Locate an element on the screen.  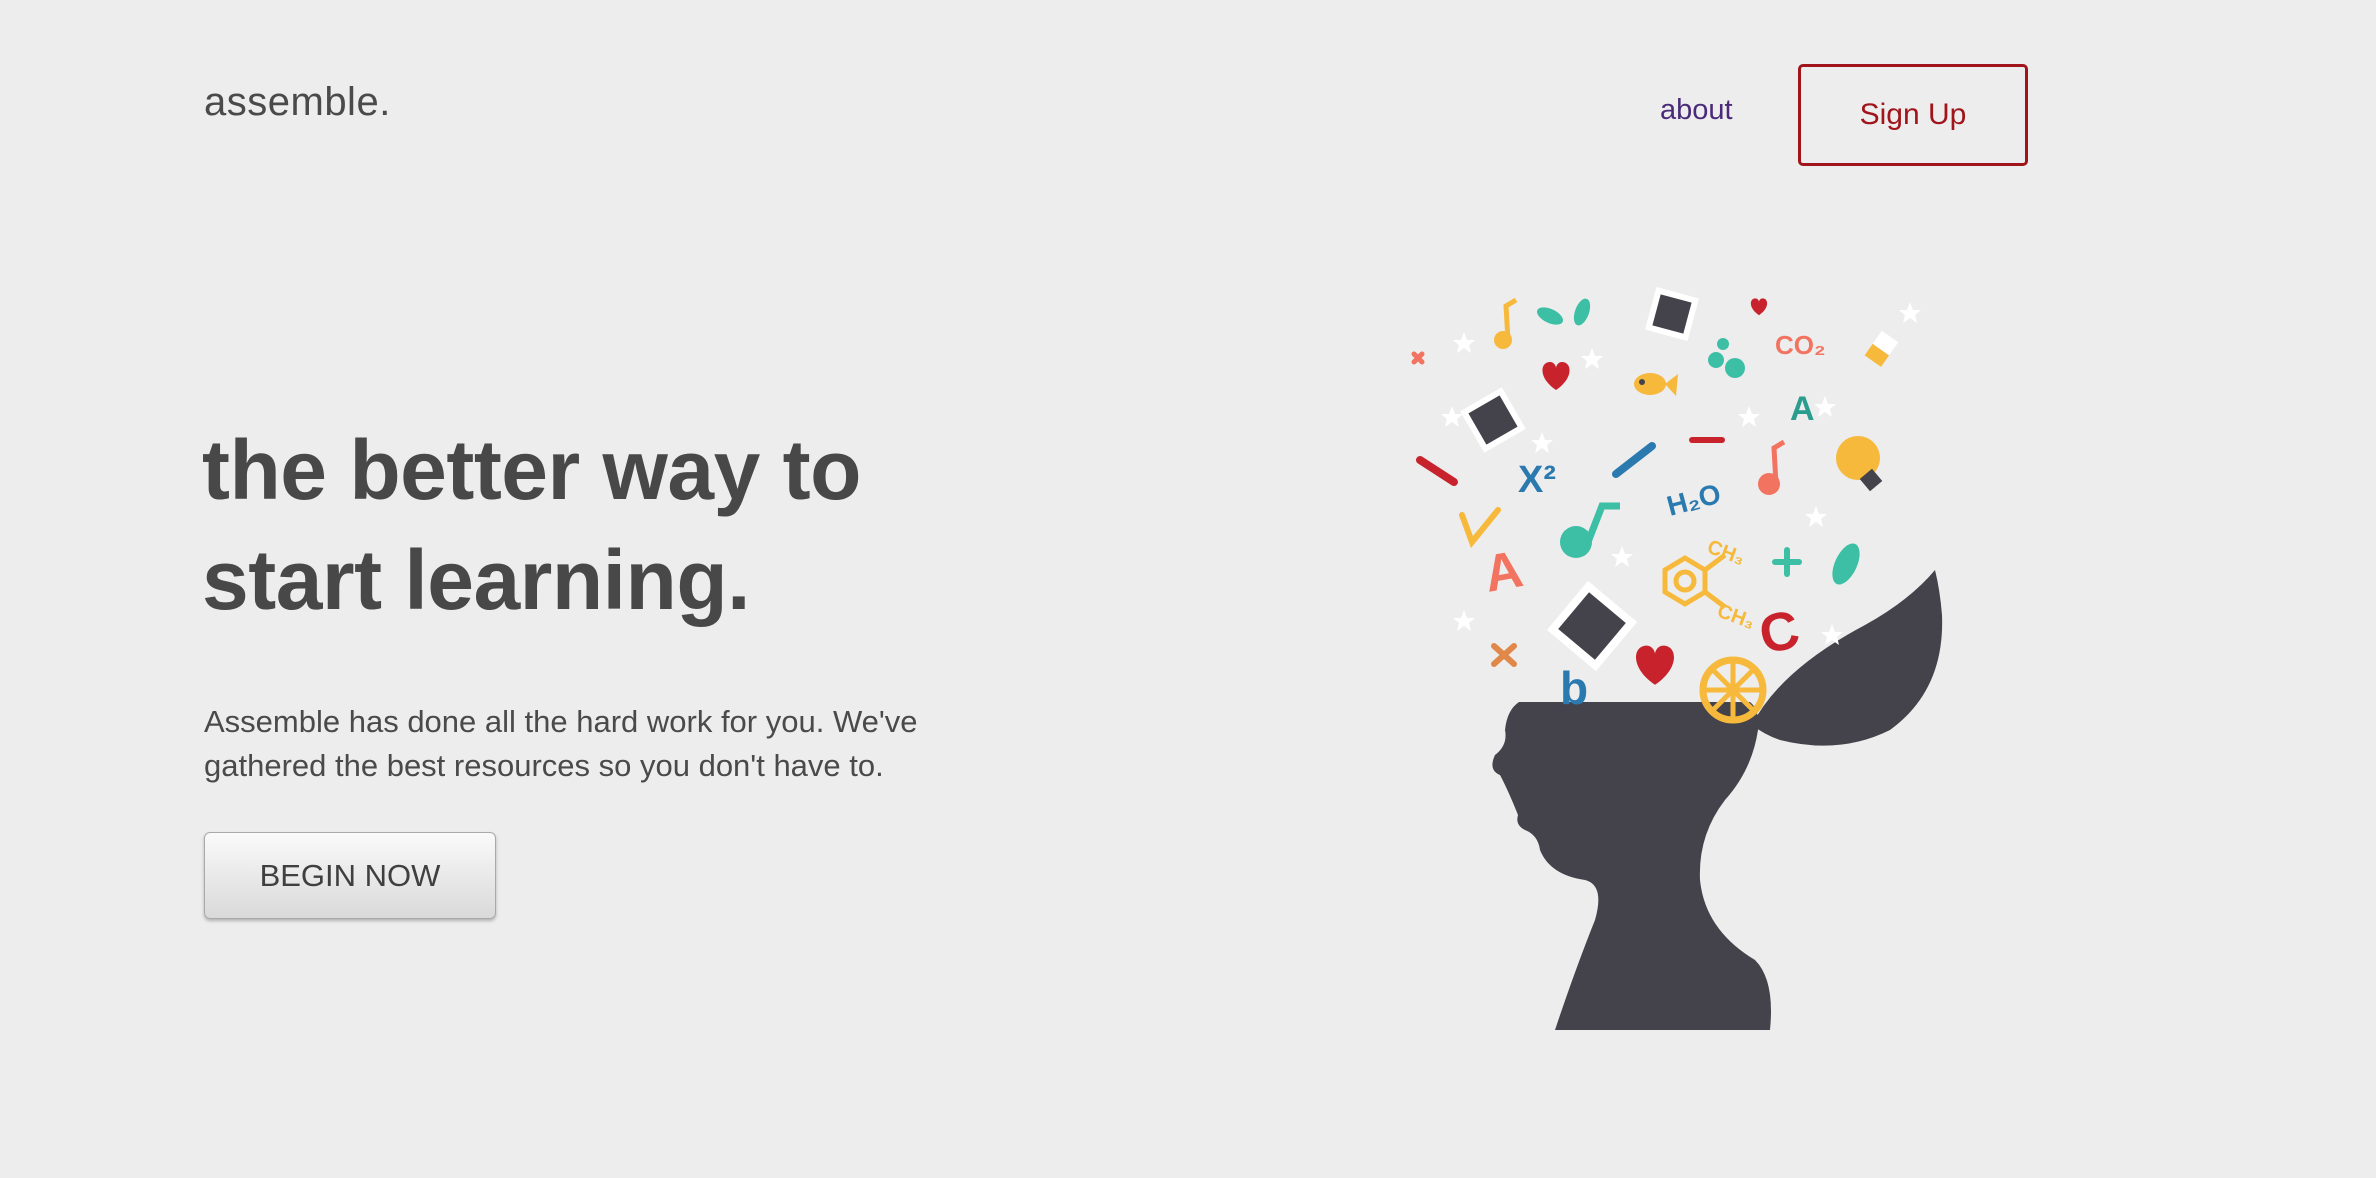
hero-title-line-2: start learning. is located at coordinates (476, 580).